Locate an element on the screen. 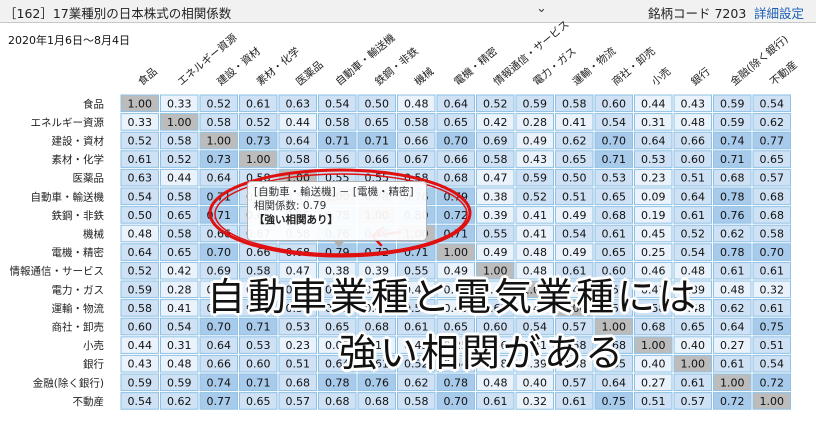 This screenshot has width=816, height=433. cell-value: 0.25 is located at coordinates (653, 252).